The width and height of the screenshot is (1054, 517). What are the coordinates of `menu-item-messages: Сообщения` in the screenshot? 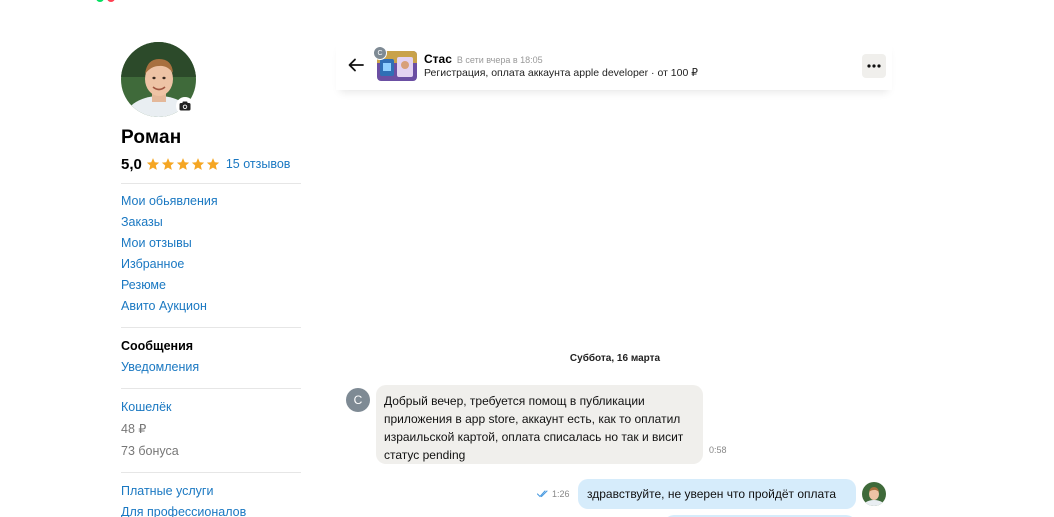 It's located at (211, 346).